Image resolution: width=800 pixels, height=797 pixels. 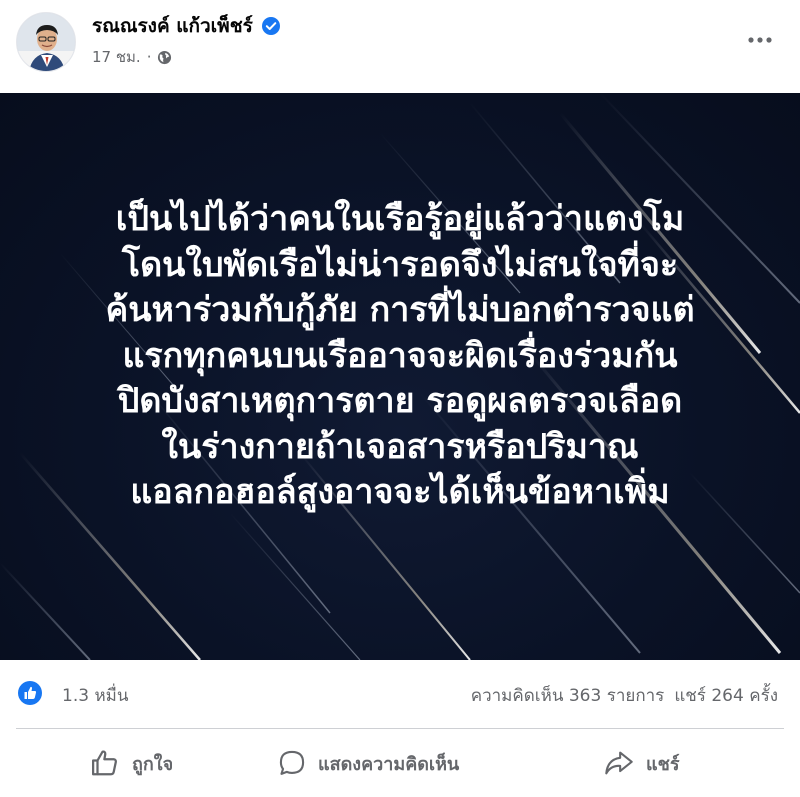 I want to click on caption-line: แอลกอฮอล์สูงอาจจะได้เห็นข้อหาเพิ่ม, so click(x=400, y=492).